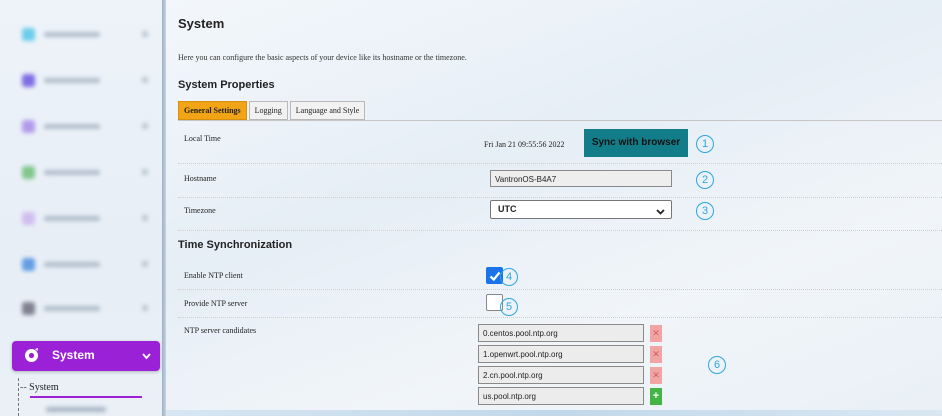  I want to click on sync-with-browser-button: Sync with browser, so click(636, 143).